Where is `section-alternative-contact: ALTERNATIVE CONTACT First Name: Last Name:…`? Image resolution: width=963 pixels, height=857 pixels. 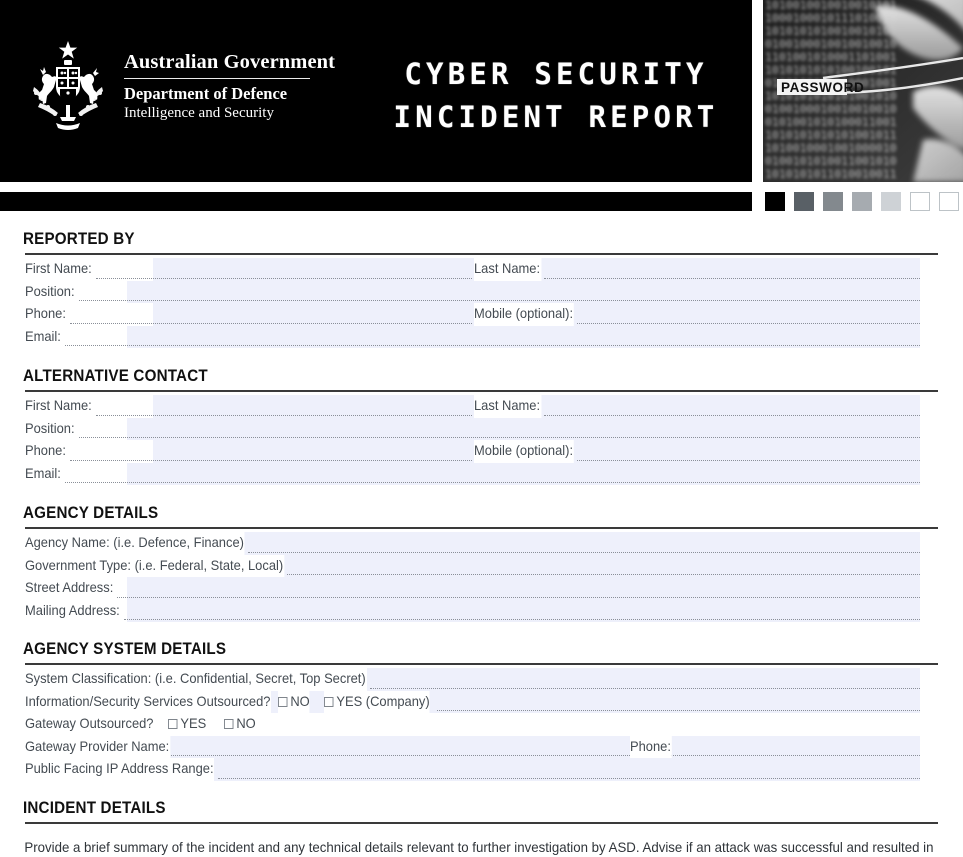
section-alternative-contact: ALTERNATIVE CONTACT First Name: Last Name:… is located at coordinates (481, 426).